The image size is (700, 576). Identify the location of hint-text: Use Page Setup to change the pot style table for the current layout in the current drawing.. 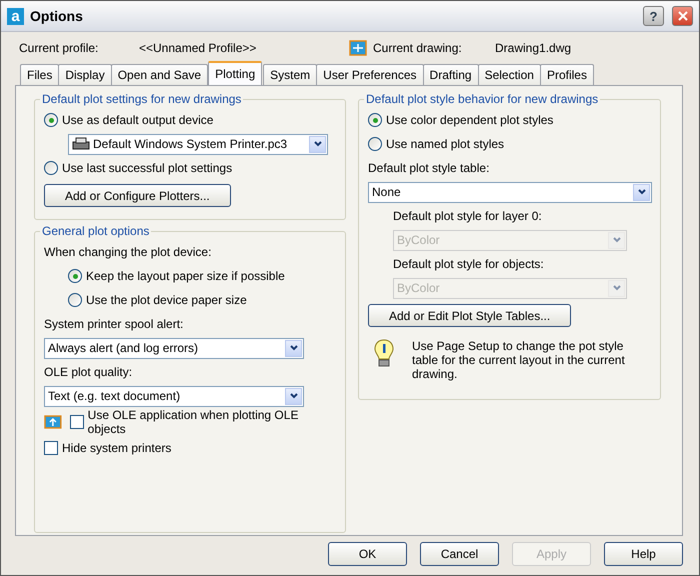
(519, 360).